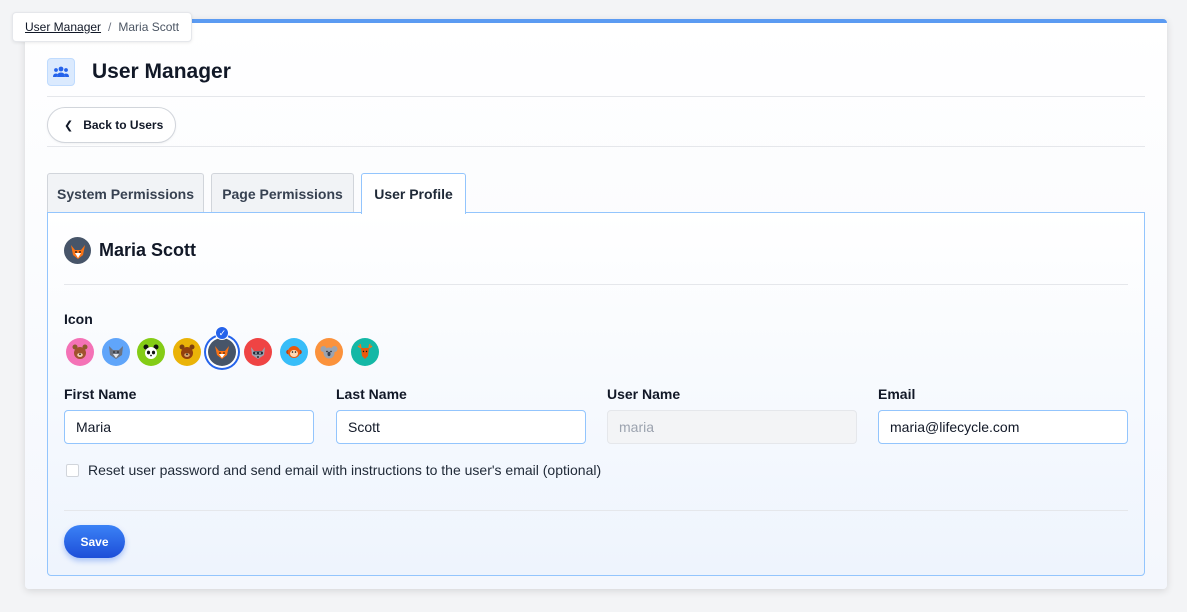  I want to click on panda-icon, so click(151, 352).